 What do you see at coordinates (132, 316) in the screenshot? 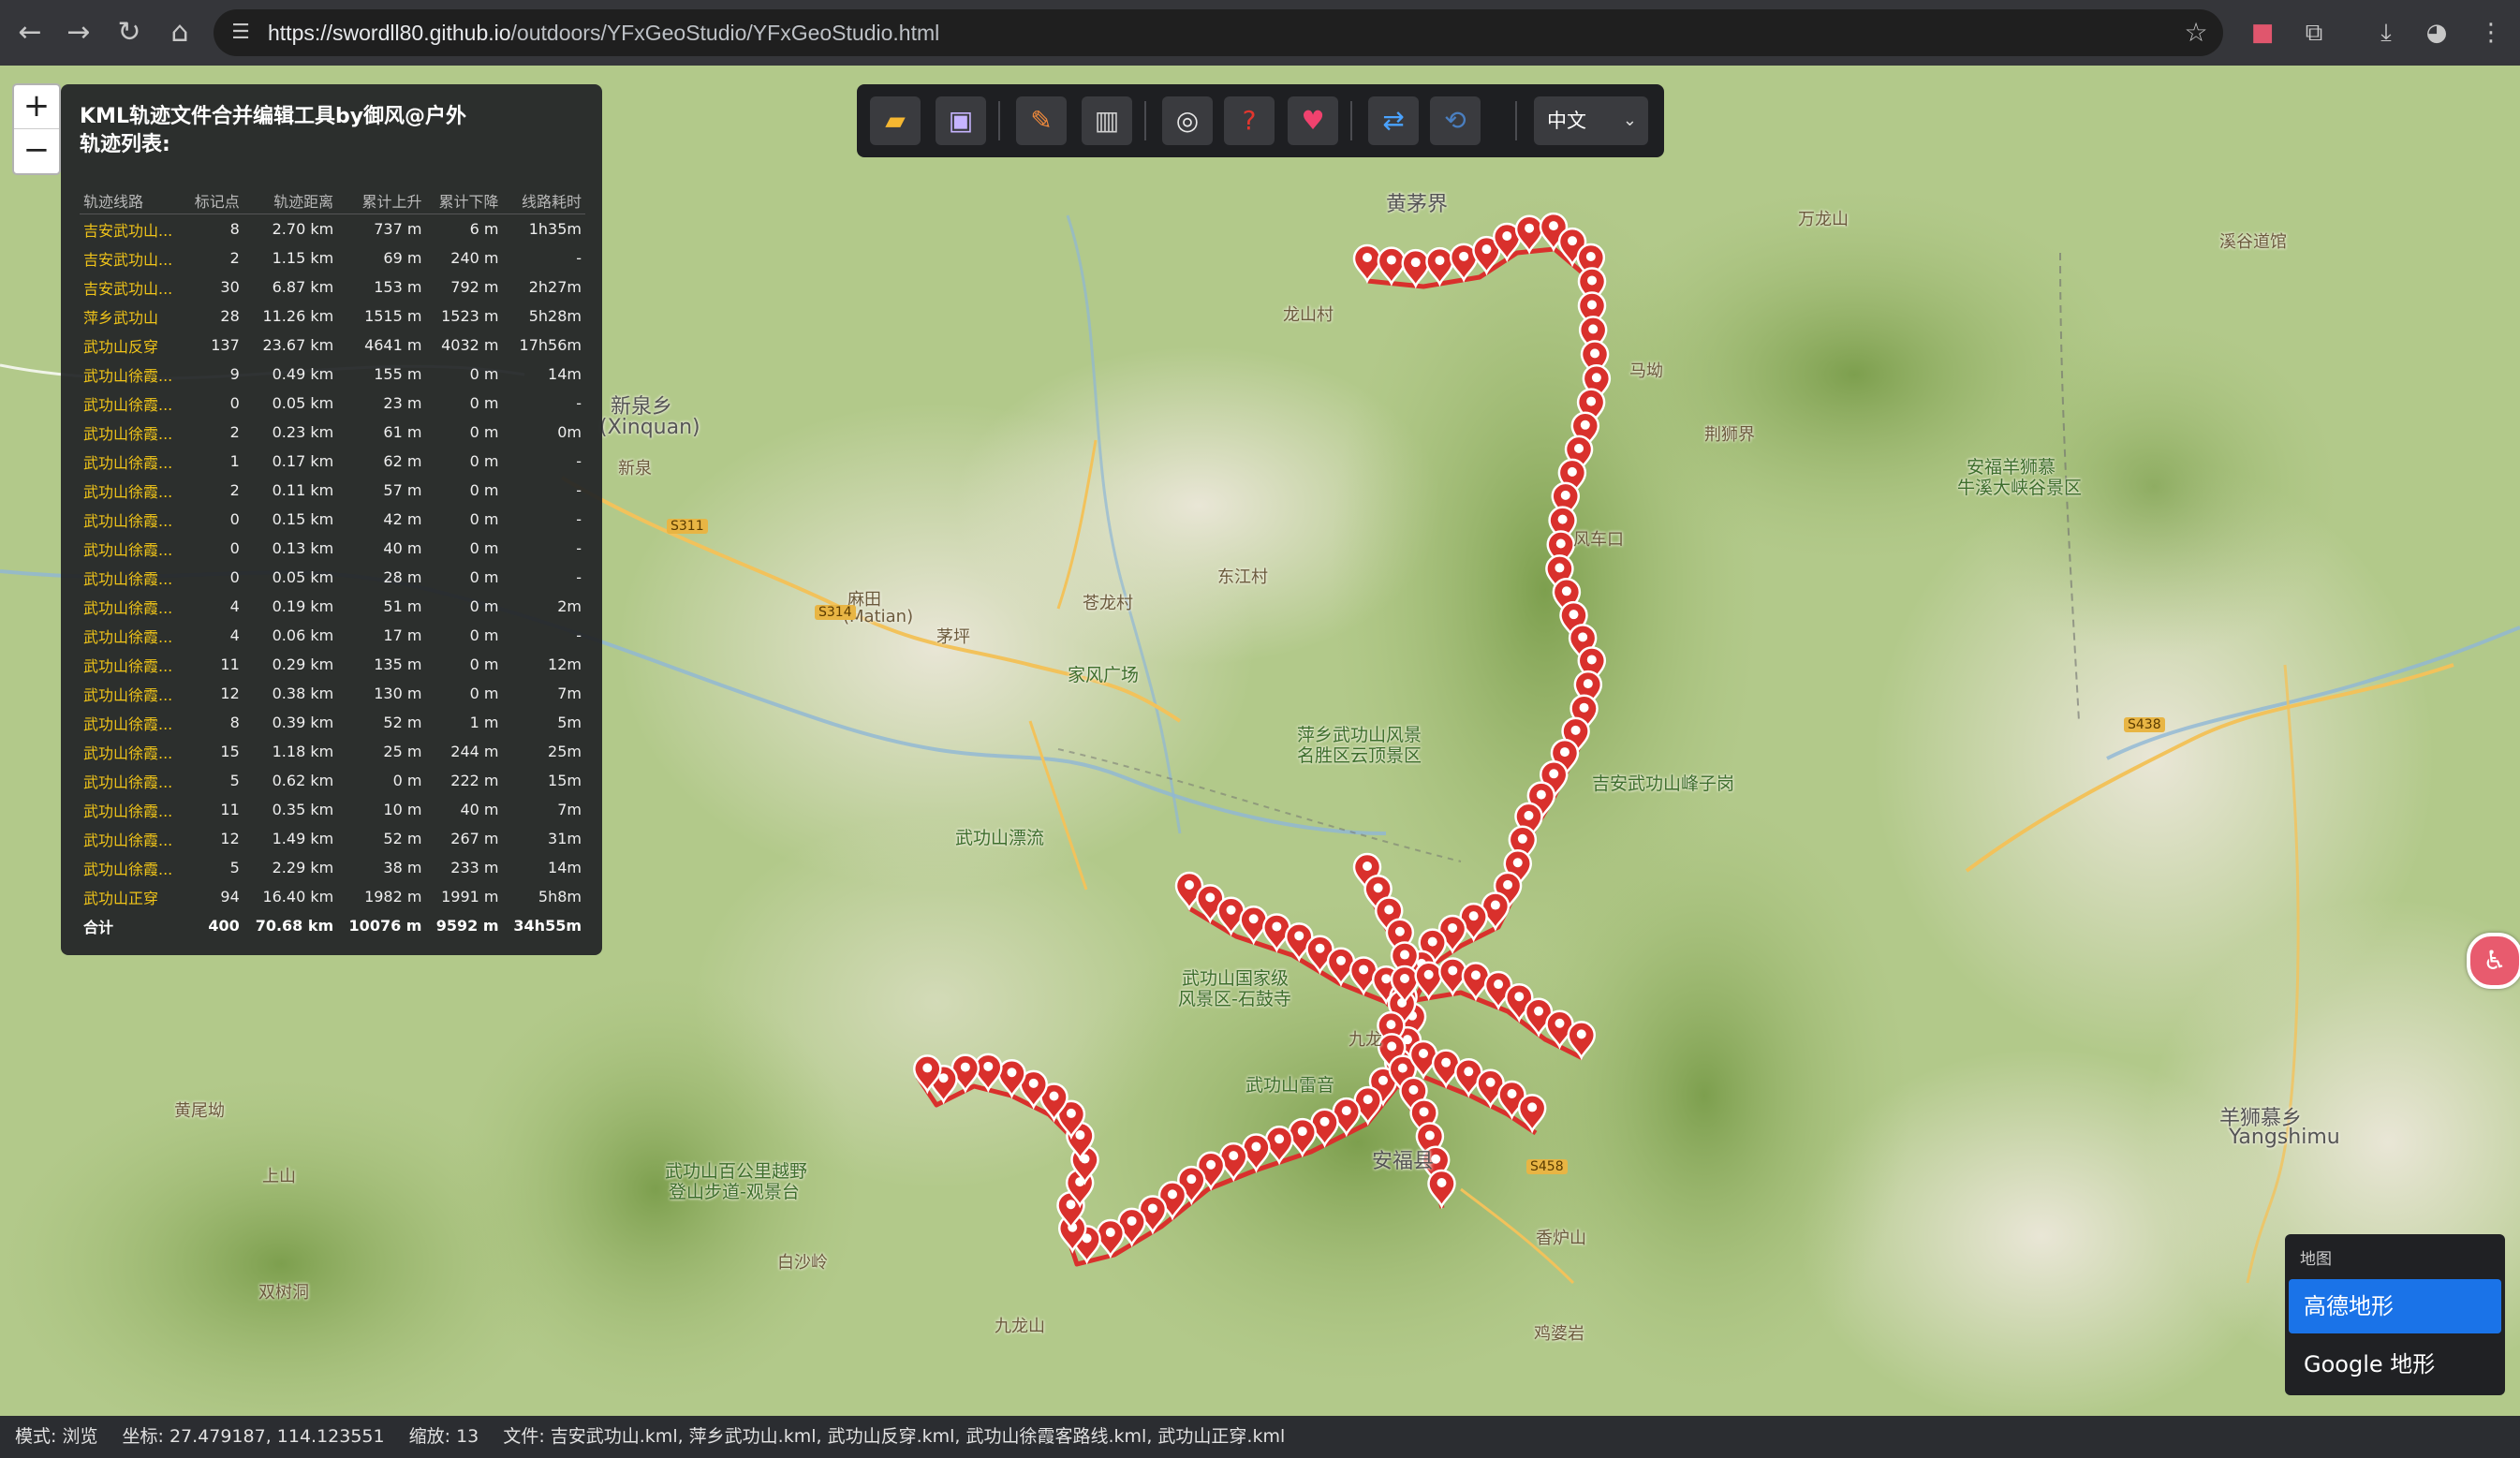
I see `track-name: 萍乡武功山` at bounding box center [132, 316].